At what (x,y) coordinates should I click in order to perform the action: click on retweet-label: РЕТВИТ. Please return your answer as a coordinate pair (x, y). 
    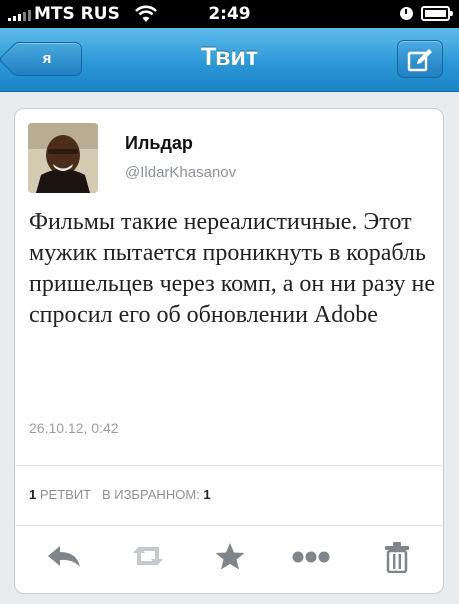
    Looking at the image, I should click on (65, 494).